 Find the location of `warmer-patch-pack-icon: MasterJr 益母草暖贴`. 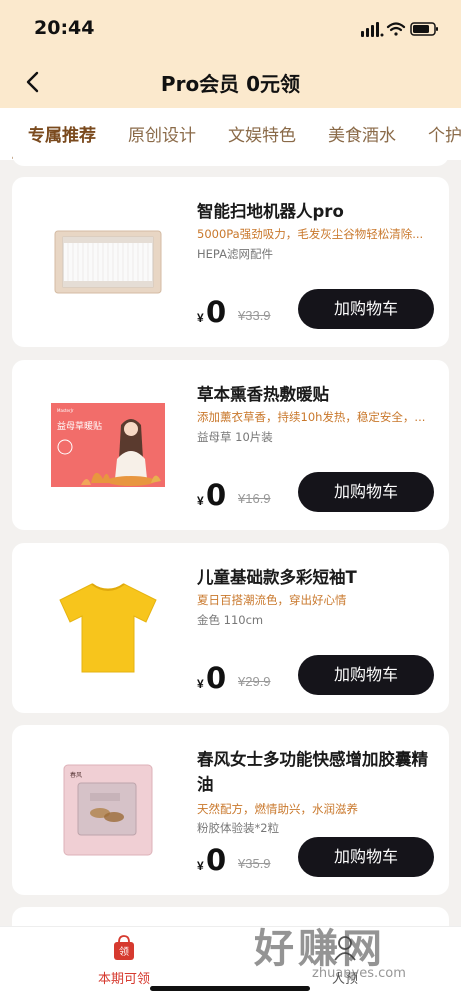

warmer-patch-pack-icon: MasterJr 益母草暖贴 is located at coordinates (108, 445).